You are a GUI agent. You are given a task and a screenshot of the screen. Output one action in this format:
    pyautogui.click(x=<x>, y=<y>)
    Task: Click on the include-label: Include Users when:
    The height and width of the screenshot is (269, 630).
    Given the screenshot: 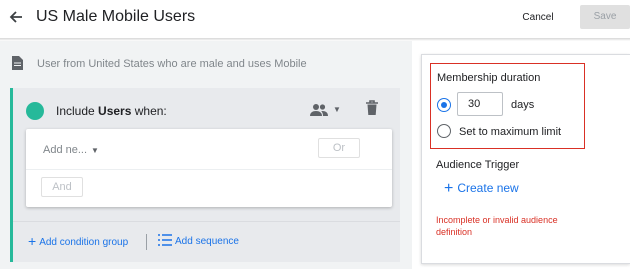 What is the action you would take?
    pyautogui.click(x=111, y=111)
    